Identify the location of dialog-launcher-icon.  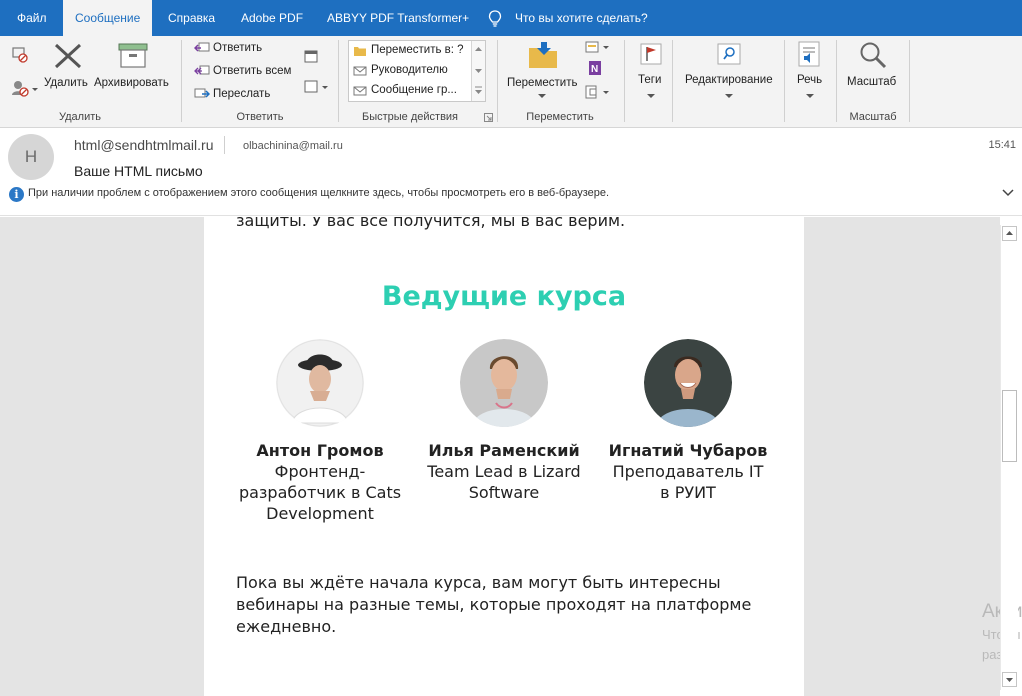
(488, 117).